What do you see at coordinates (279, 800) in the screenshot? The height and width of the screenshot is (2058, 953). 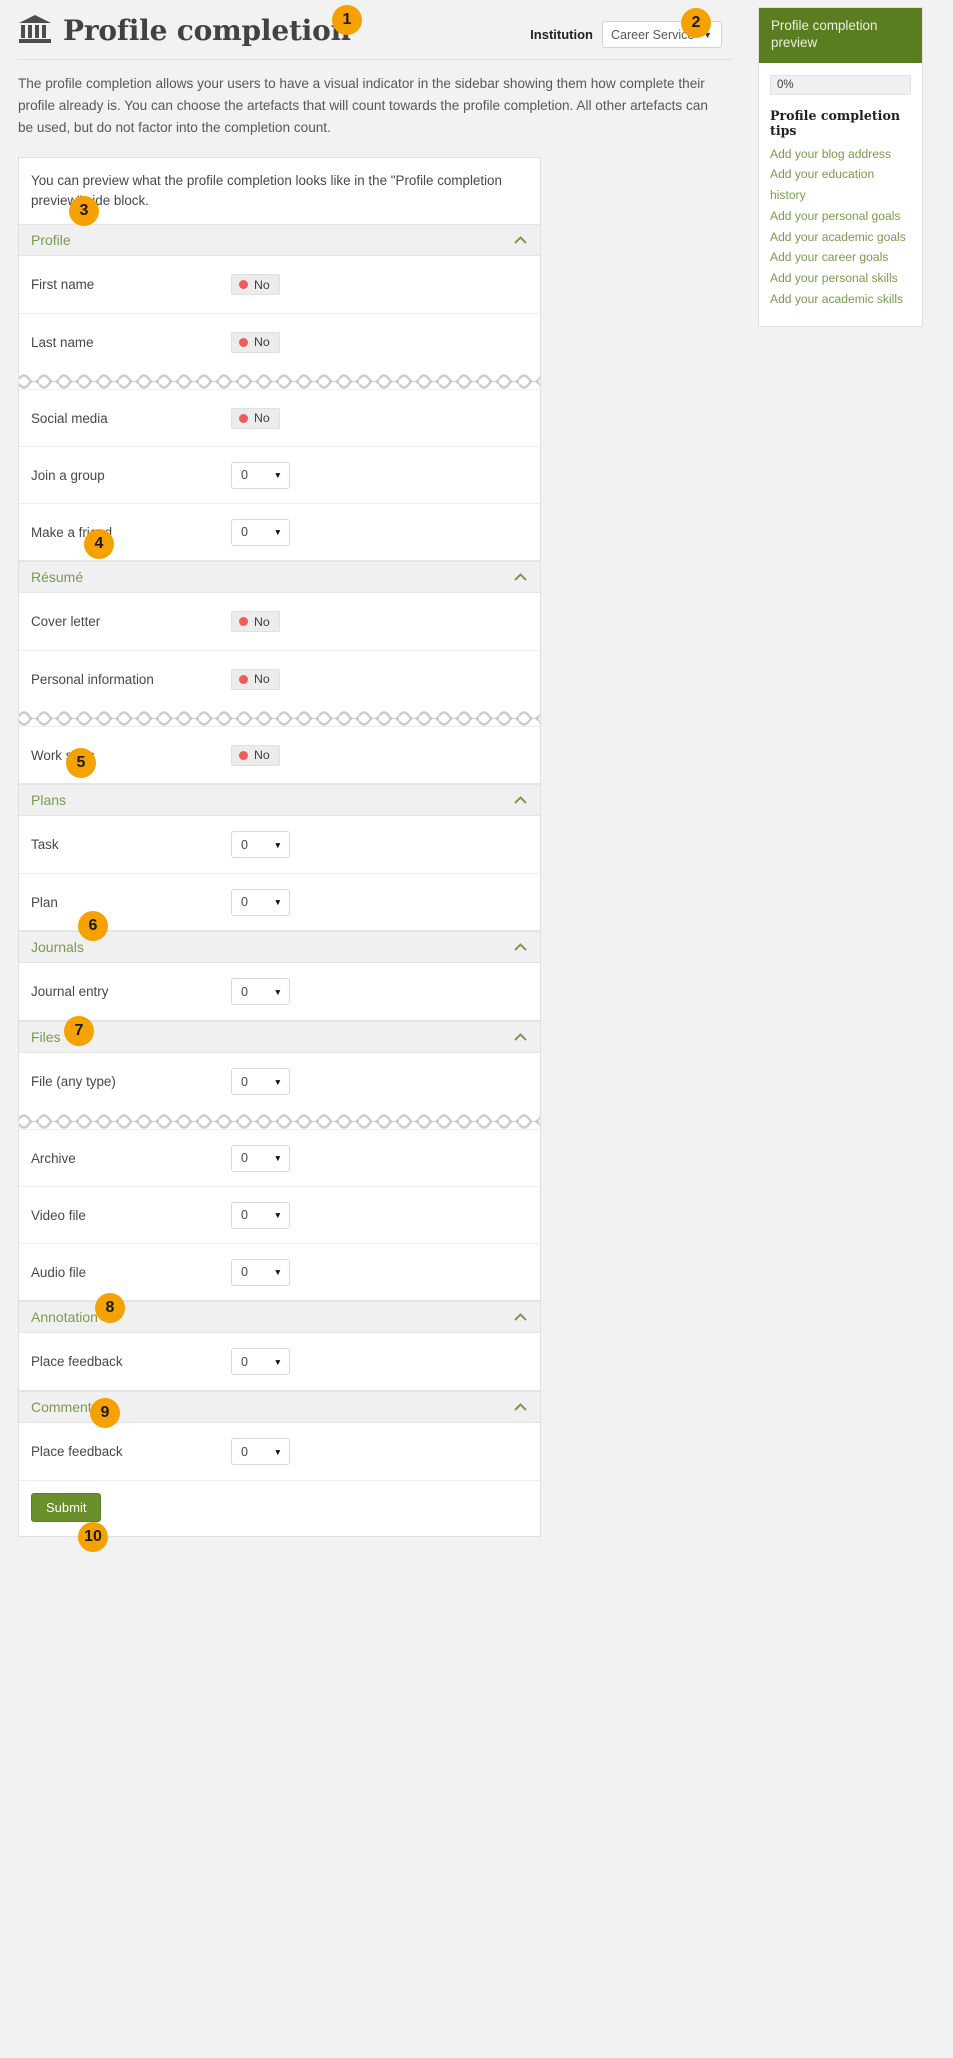 I see `section-header-plans: Plans` at bounding box center [279, 800].